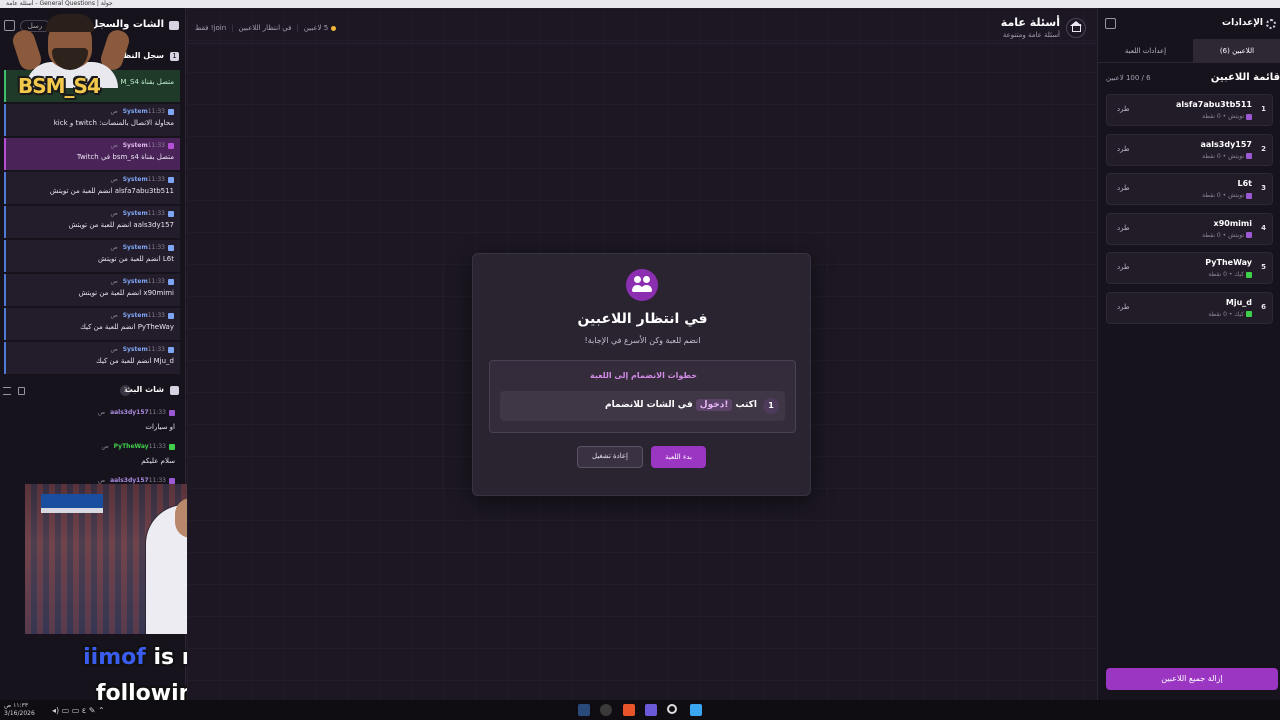 The width and height of the screenshot is (1280, 720). I want to click on log-entry: System11:33 ص L6t انضم للعبة من تويتش, so click(92, 256).